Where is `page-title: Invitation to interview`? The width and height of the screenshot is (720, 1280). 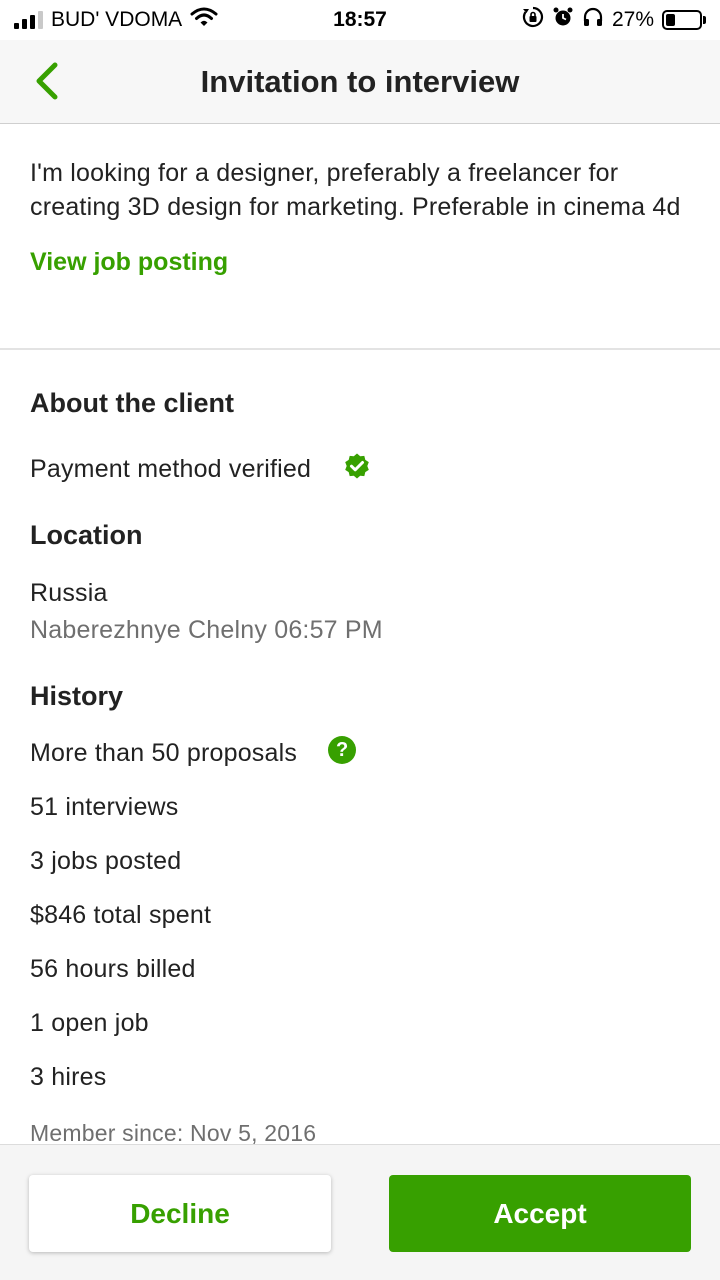 page-title: Invitation to interview is located at coordinates (360, 81).